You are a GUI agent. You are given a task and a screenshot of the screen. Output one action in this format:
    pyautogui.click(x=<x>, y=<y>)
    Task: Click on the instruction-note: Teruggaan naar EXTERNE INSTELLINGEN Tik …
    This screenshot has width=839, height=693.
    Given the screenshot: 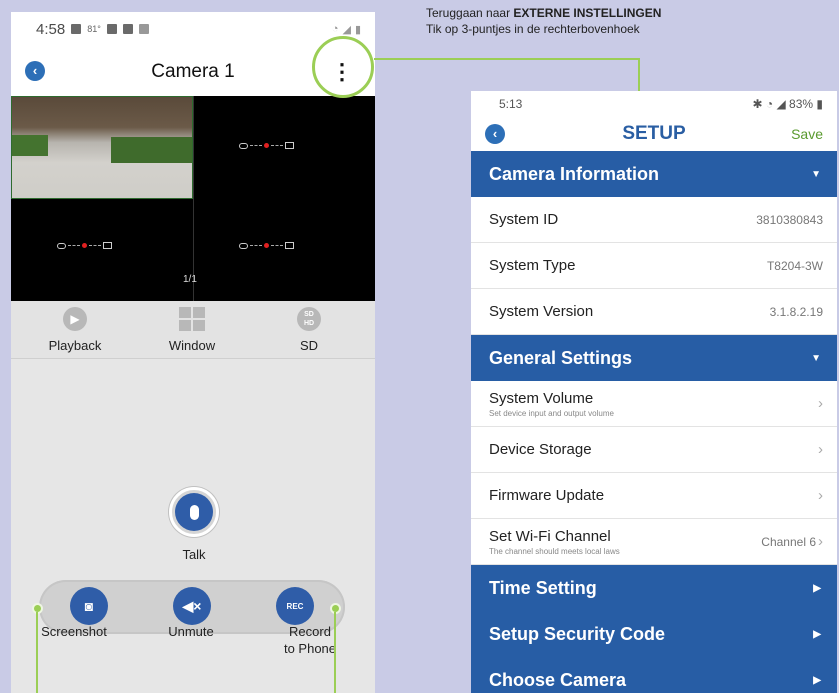 What is the action you would take?
    pyautogui.click(x=543, y=21)
    